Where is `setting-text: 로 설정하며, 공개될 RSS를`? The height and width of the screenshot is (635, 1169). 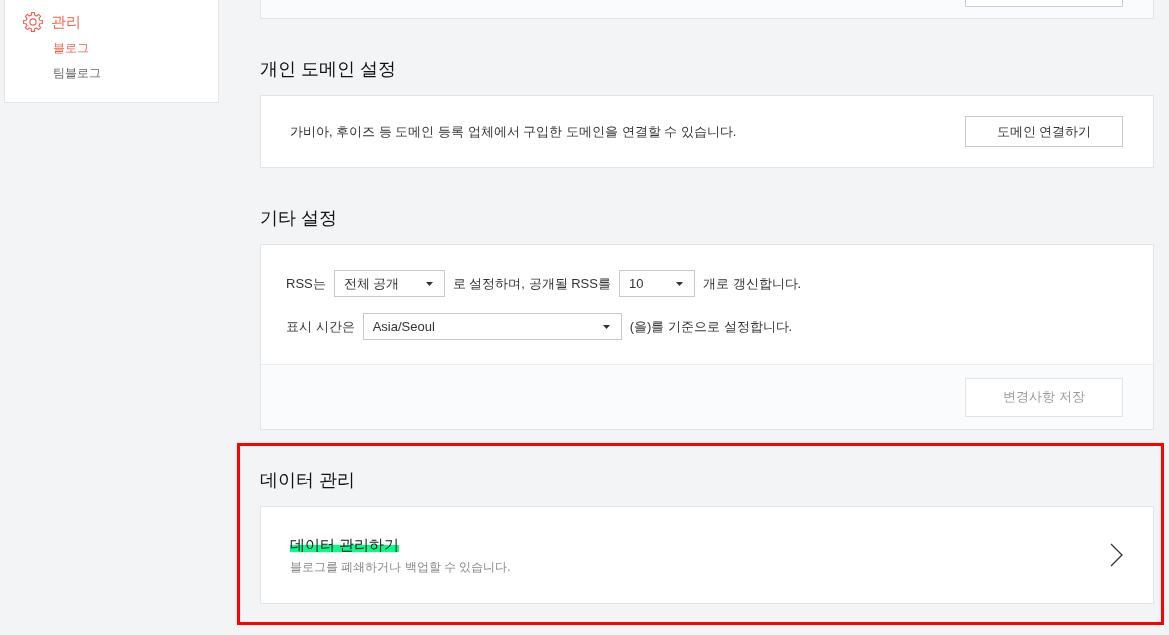
setting-text: 로 설정하며, 공개될 RSS를 is located at coordinates (531, 283).